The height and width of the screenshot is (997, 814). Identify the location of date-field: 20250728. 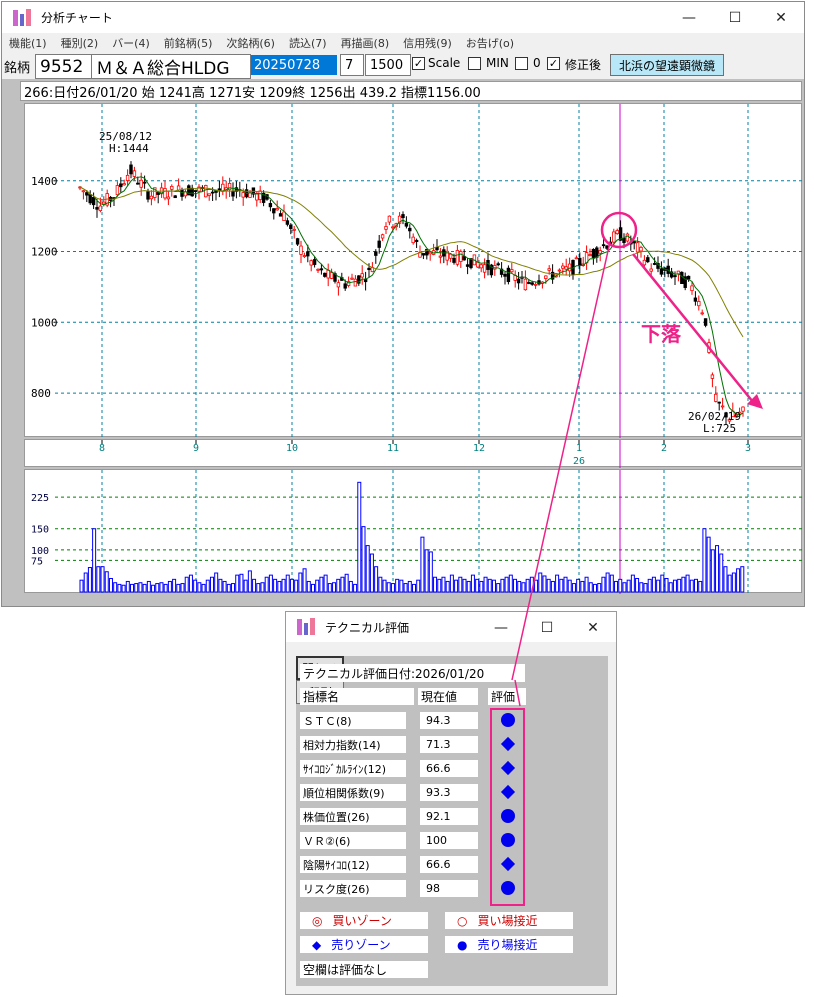
(294, 65).